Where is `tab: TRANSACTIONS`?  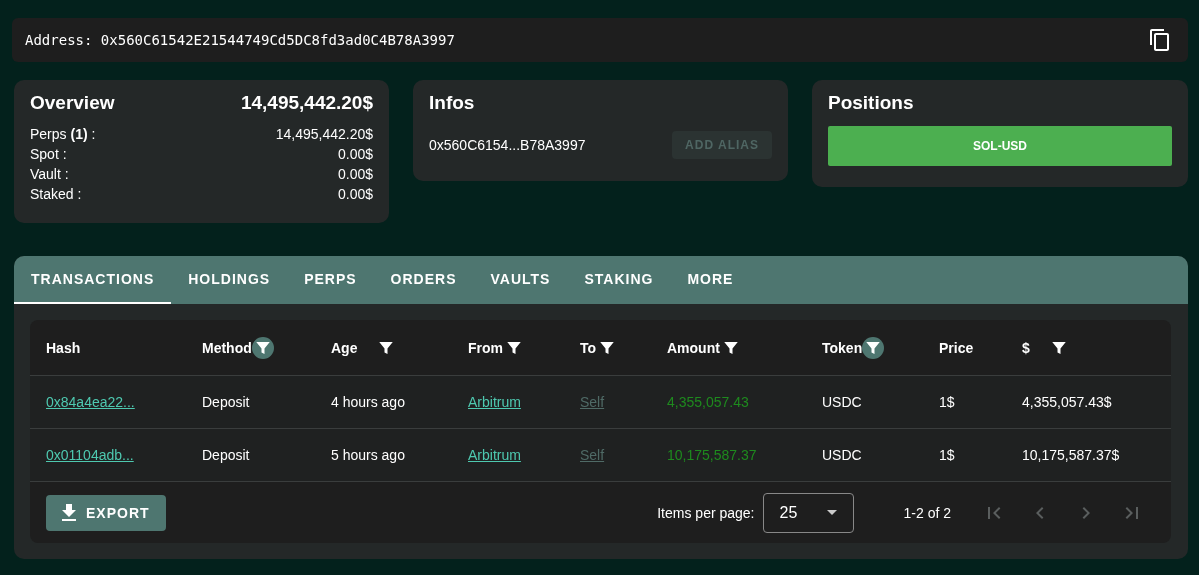
tab: TRANSACTIONS is located at coordinates (93, 280).